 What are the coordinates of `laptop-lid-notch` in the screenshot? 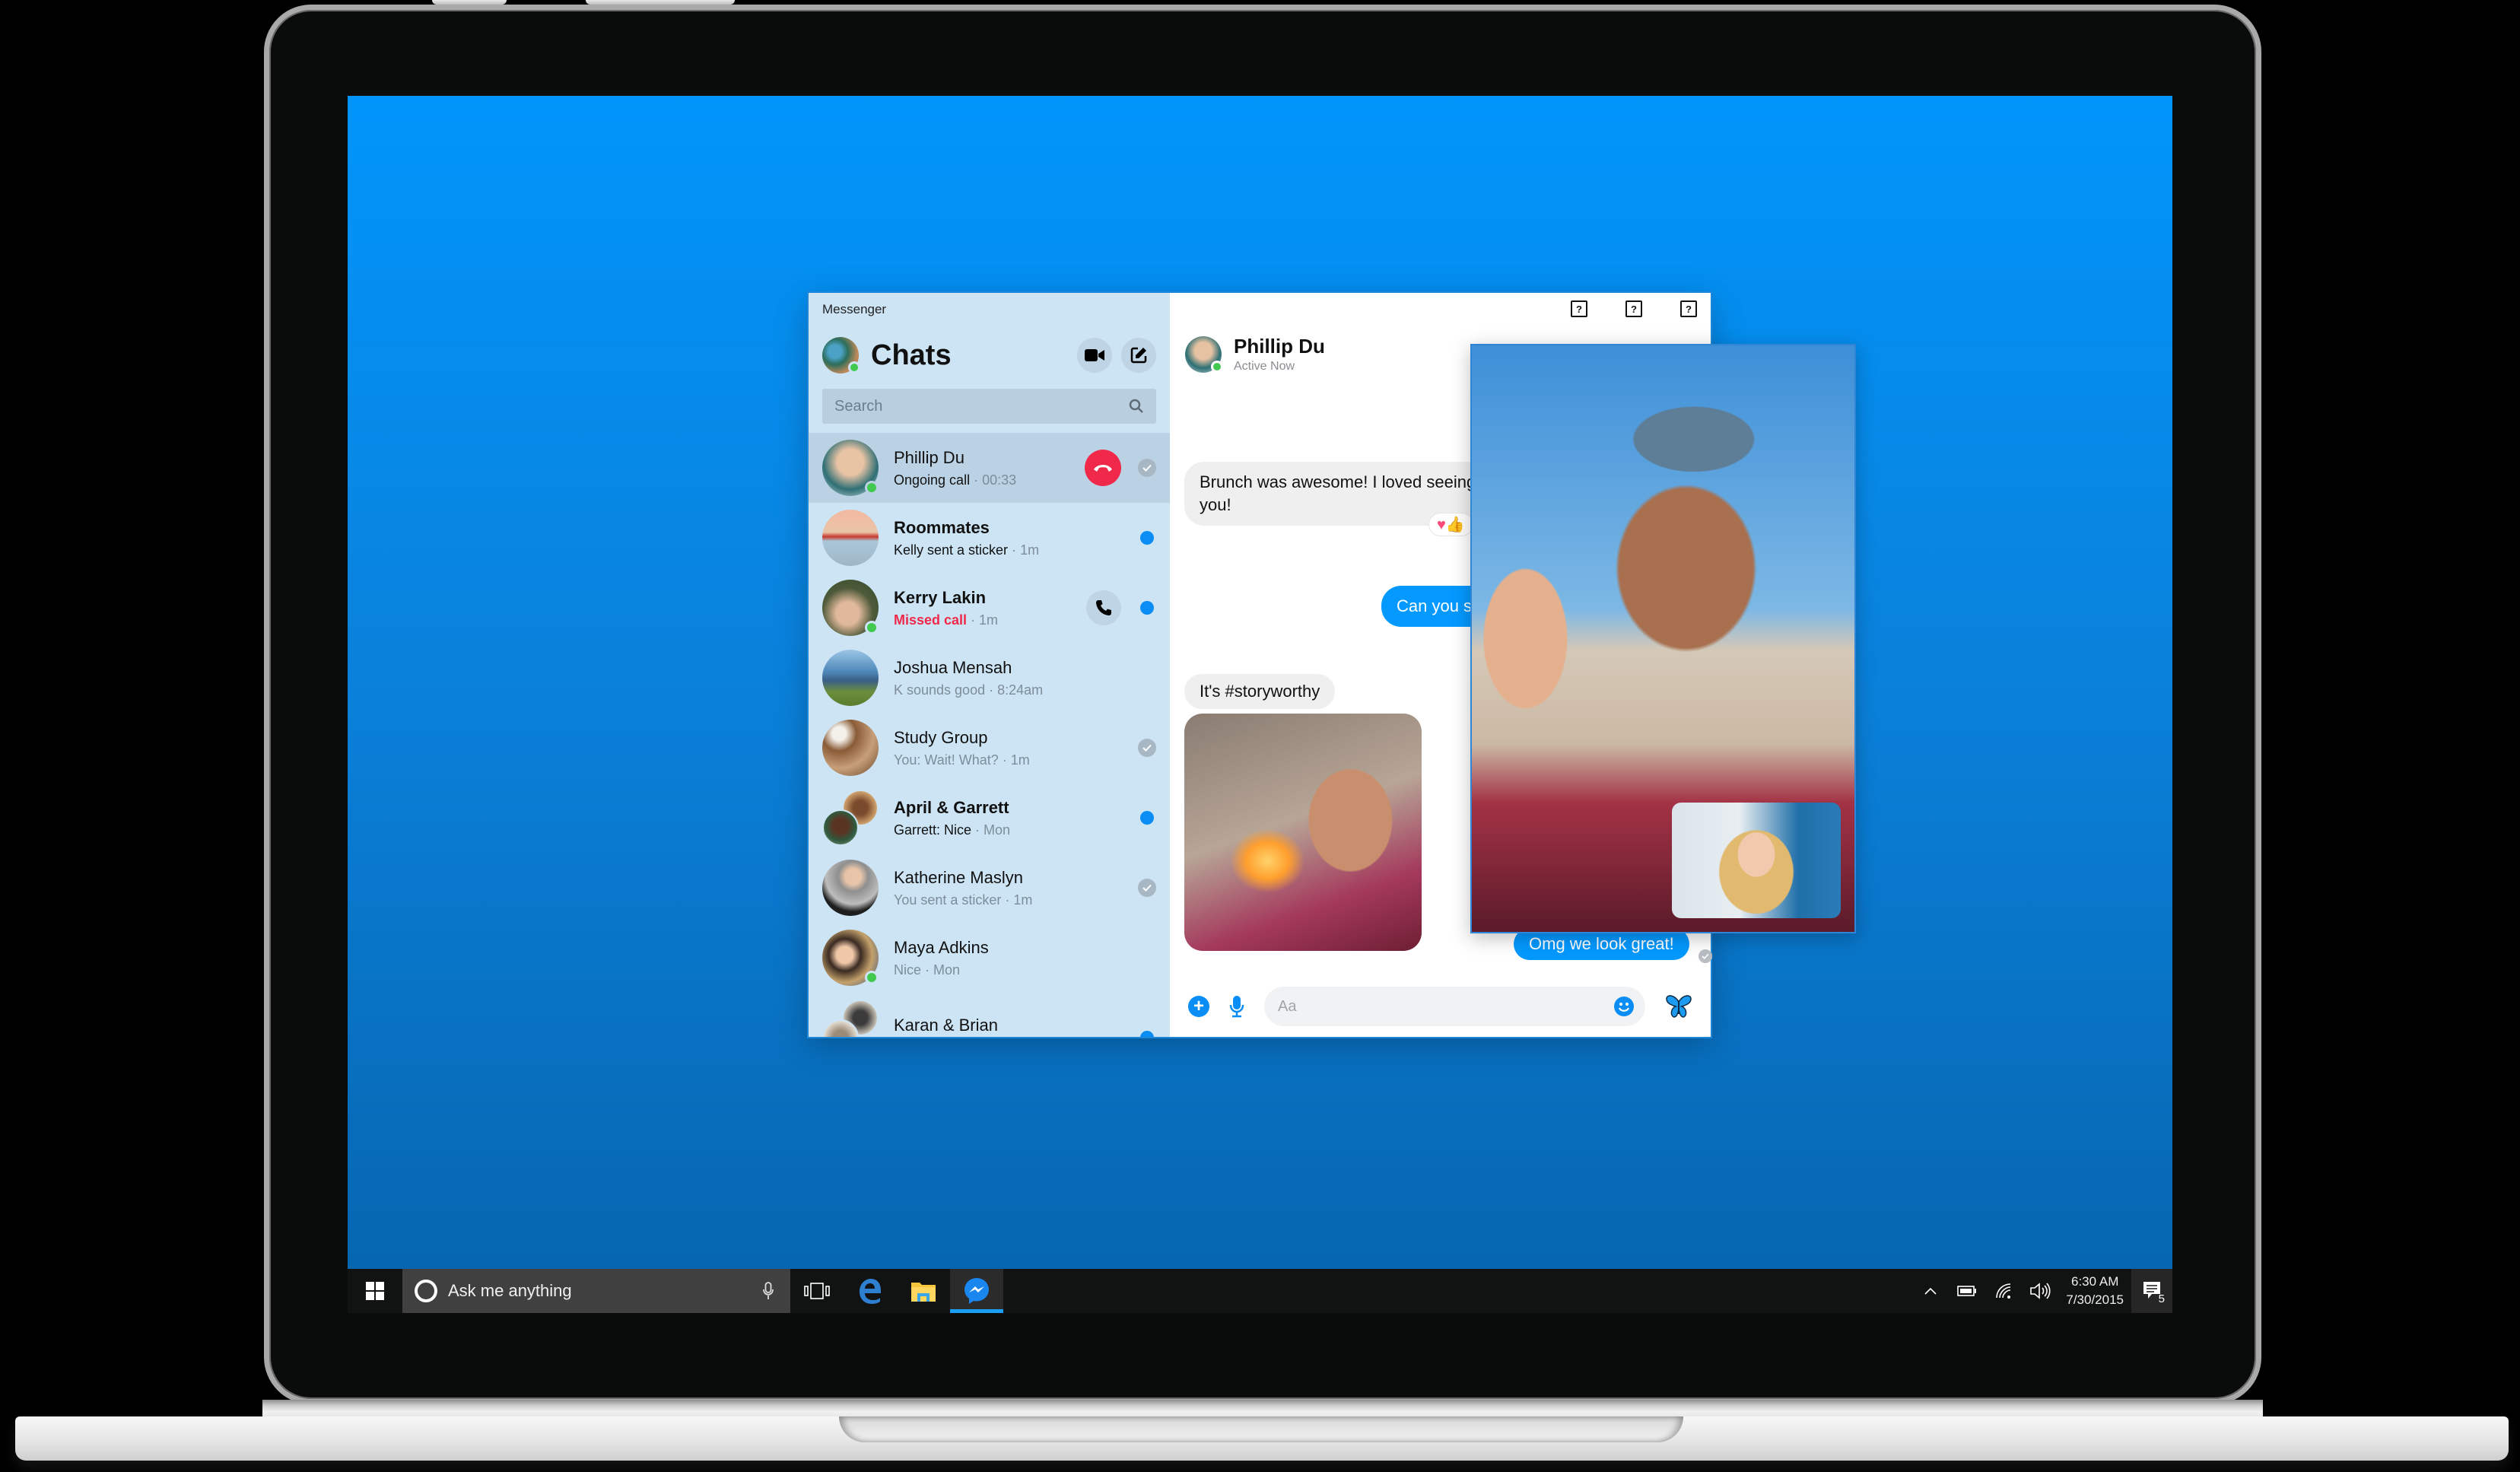 It's located at (1261, 1429).